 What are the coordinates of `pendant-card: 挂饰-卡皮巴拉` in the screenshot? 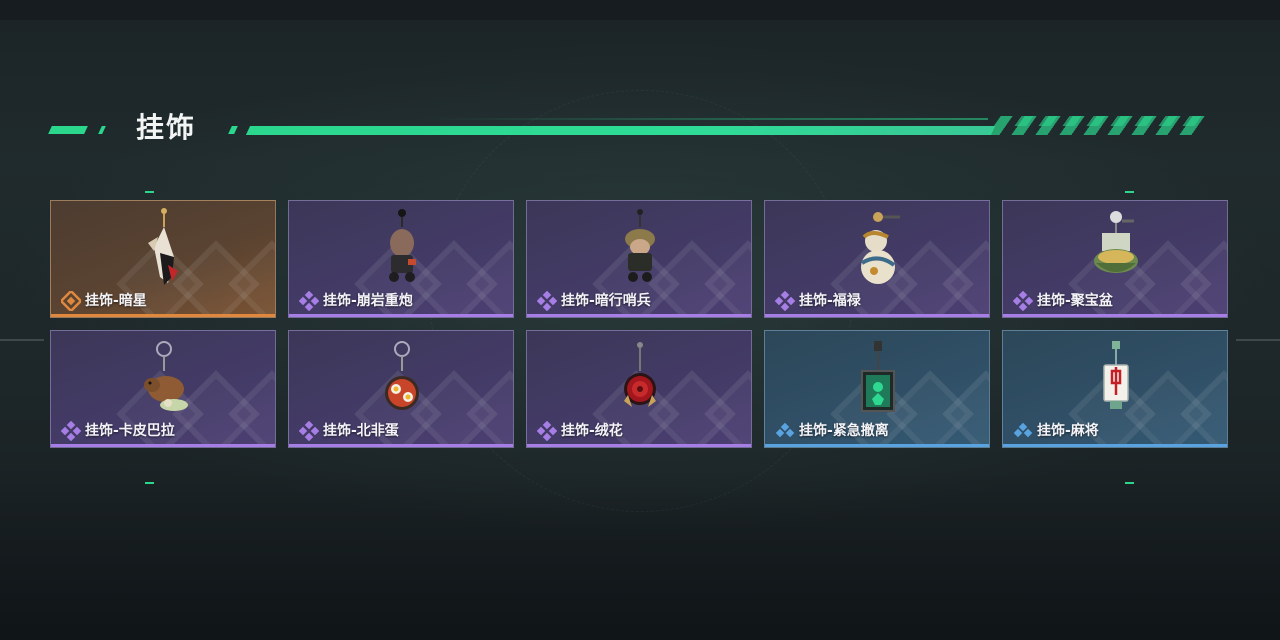 It's located at (163, 389).